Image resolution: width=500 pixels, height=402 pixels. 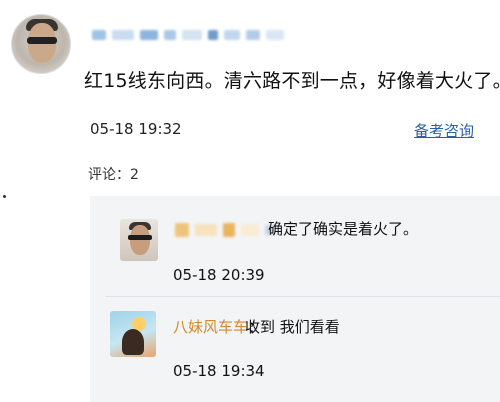 I want to click on post-author-name-redacted, so click(x=188, y=35).